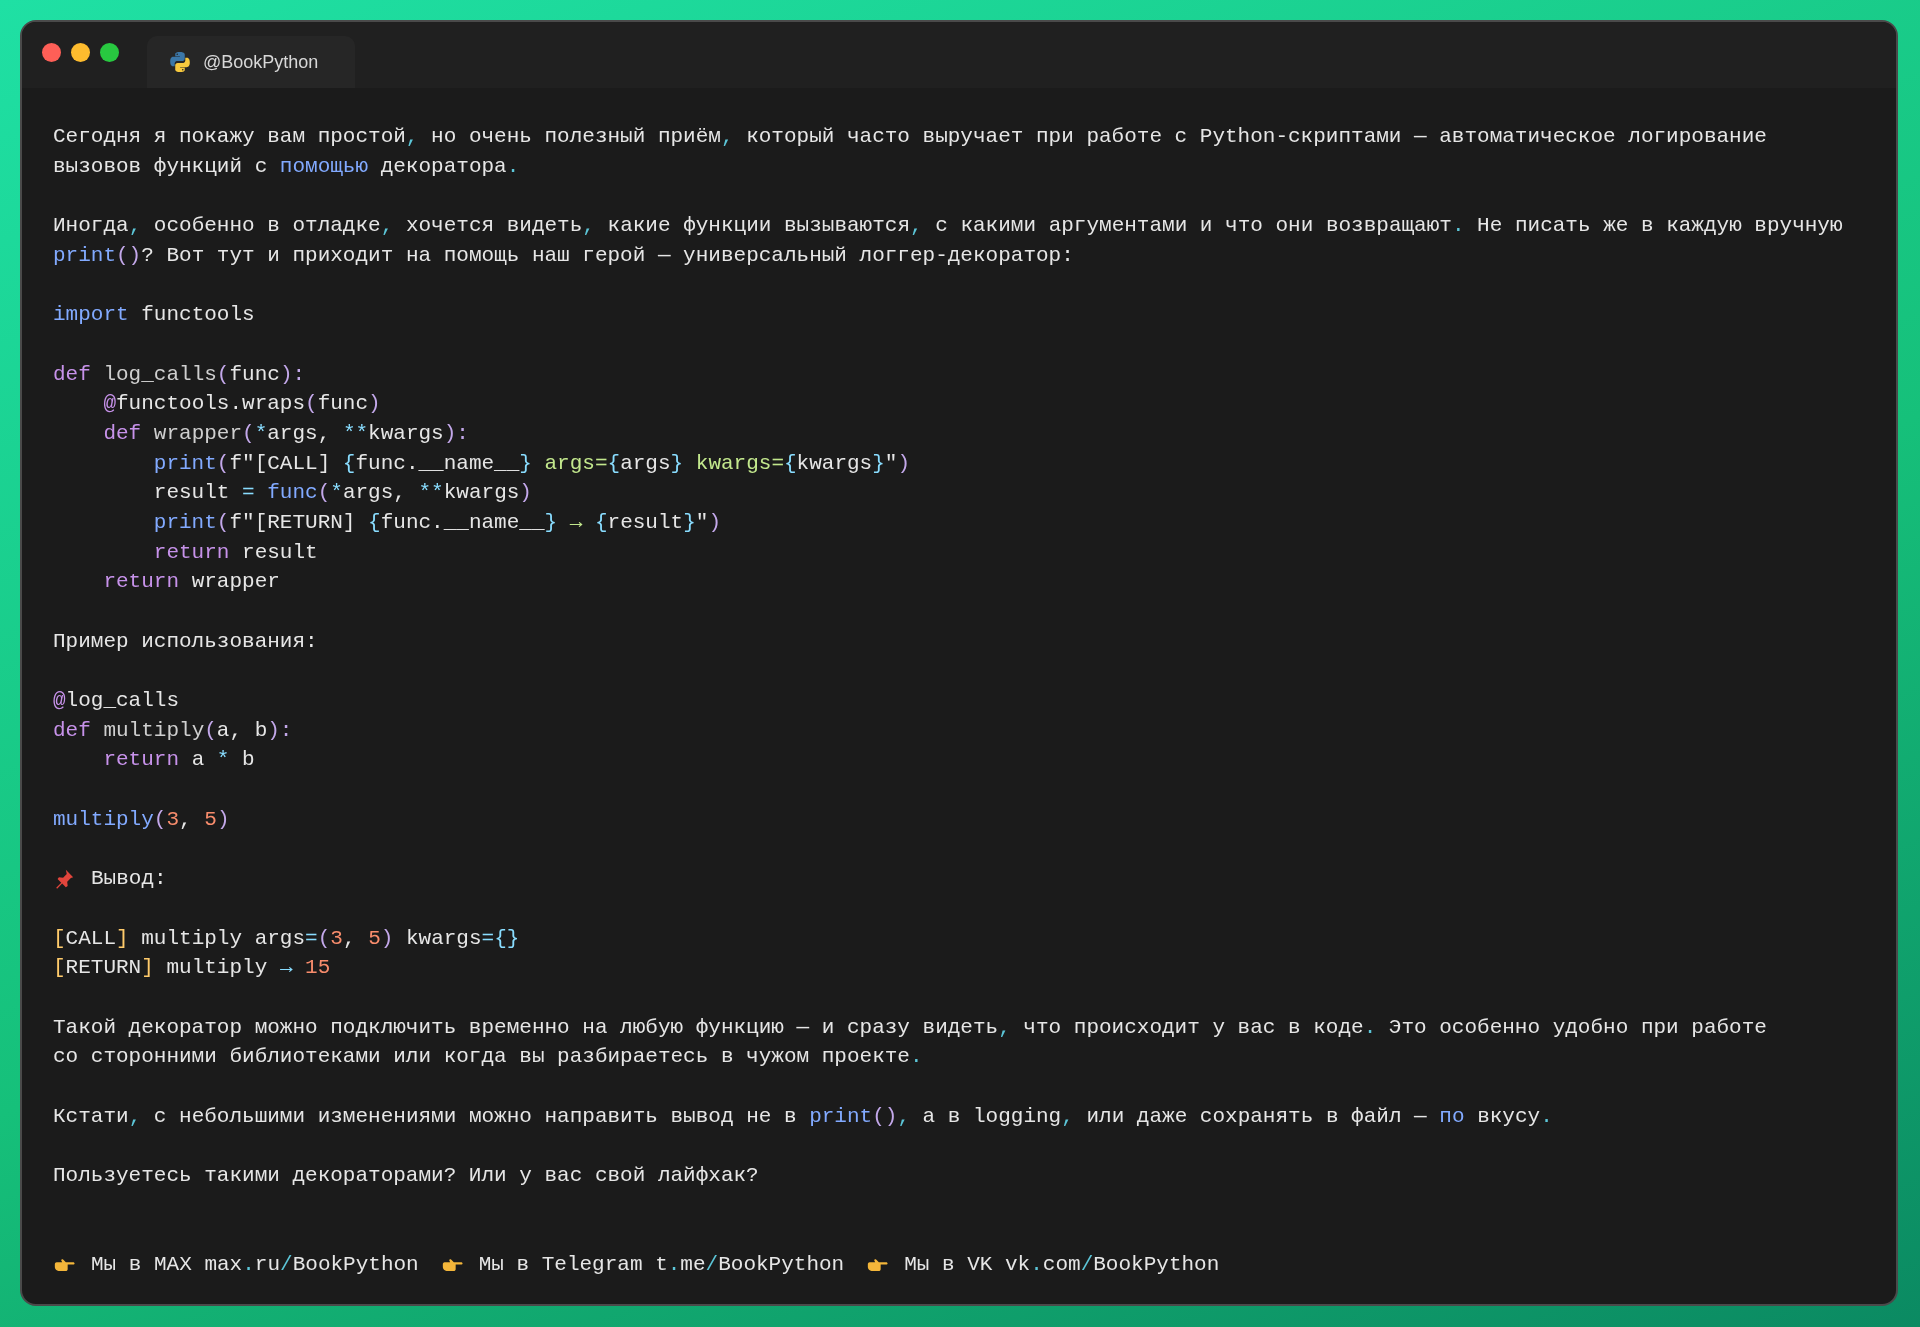 The image size is (1920, 1327). Describe the element at coordinates (1062, 1265) in the screenshot. I see `channel-link-text: Мы в VK vk.com/BookPython` at that location.